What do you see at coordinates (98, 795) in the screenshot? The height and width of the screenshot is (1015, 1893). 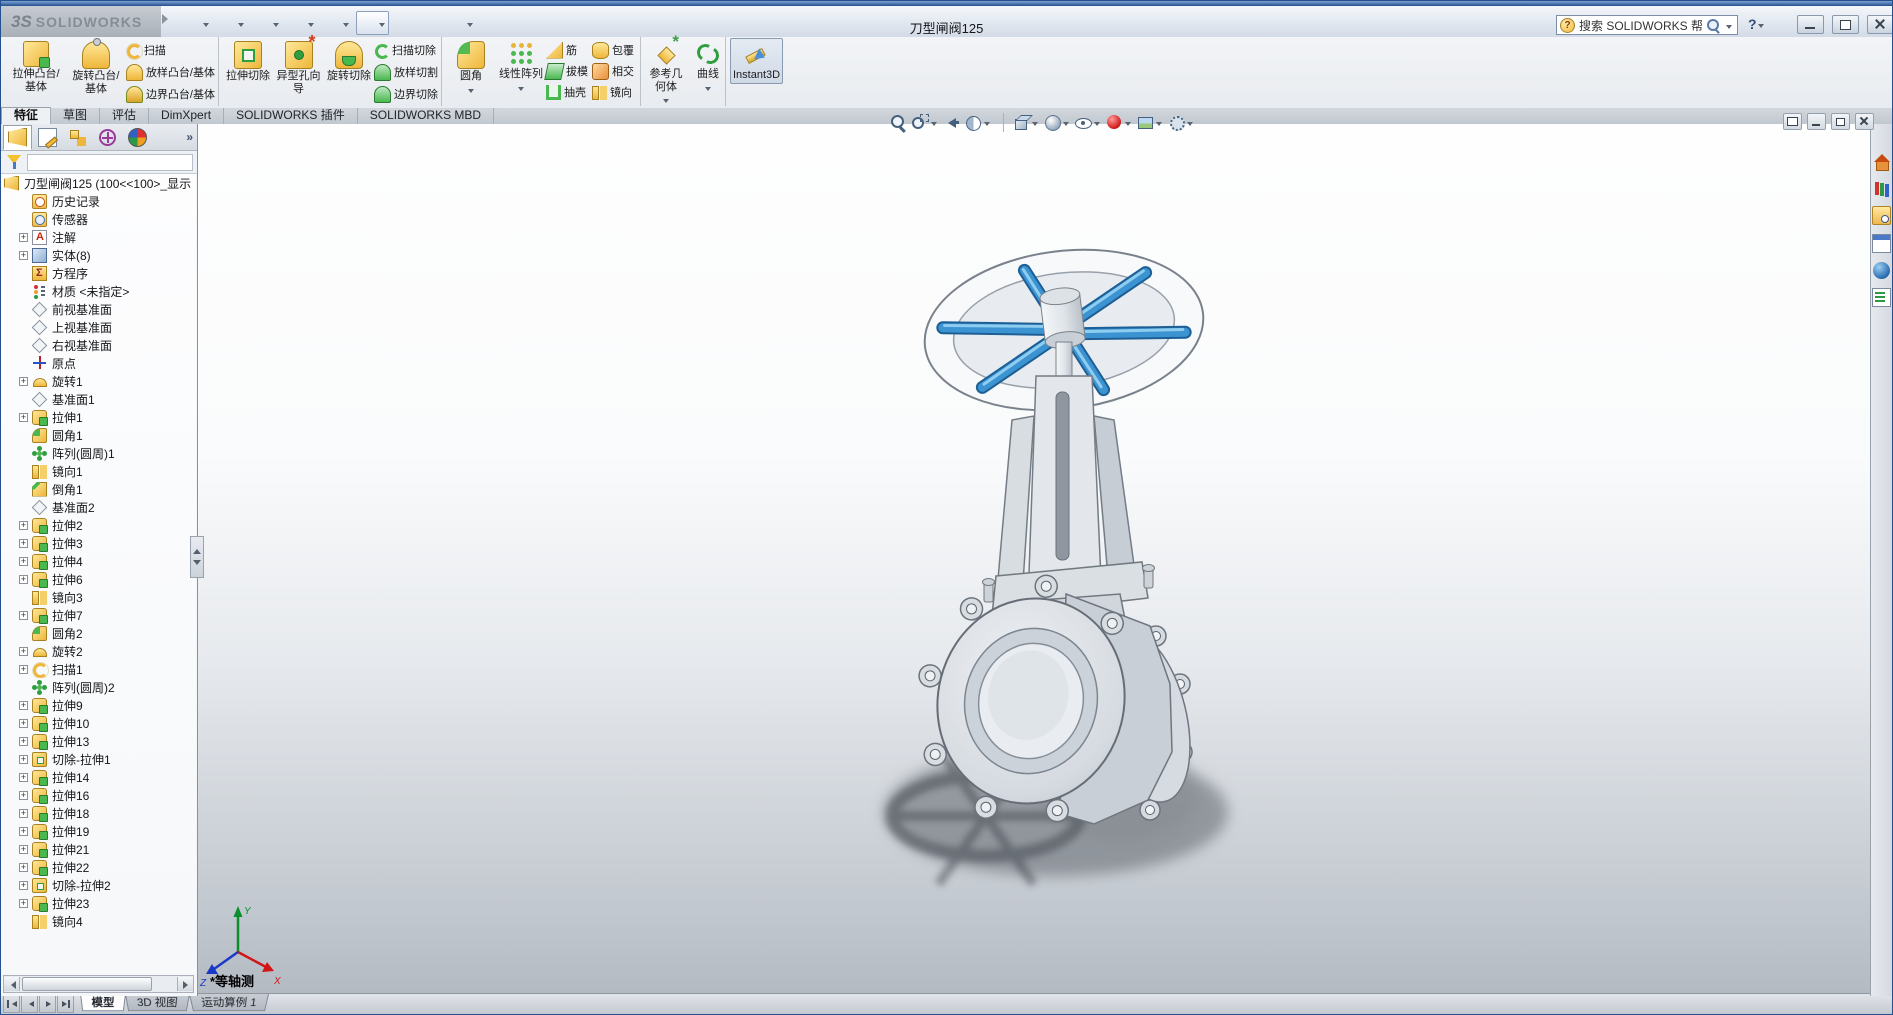 I see `feature-tree-item: 拉伸16` at bounding box center [98, 795].